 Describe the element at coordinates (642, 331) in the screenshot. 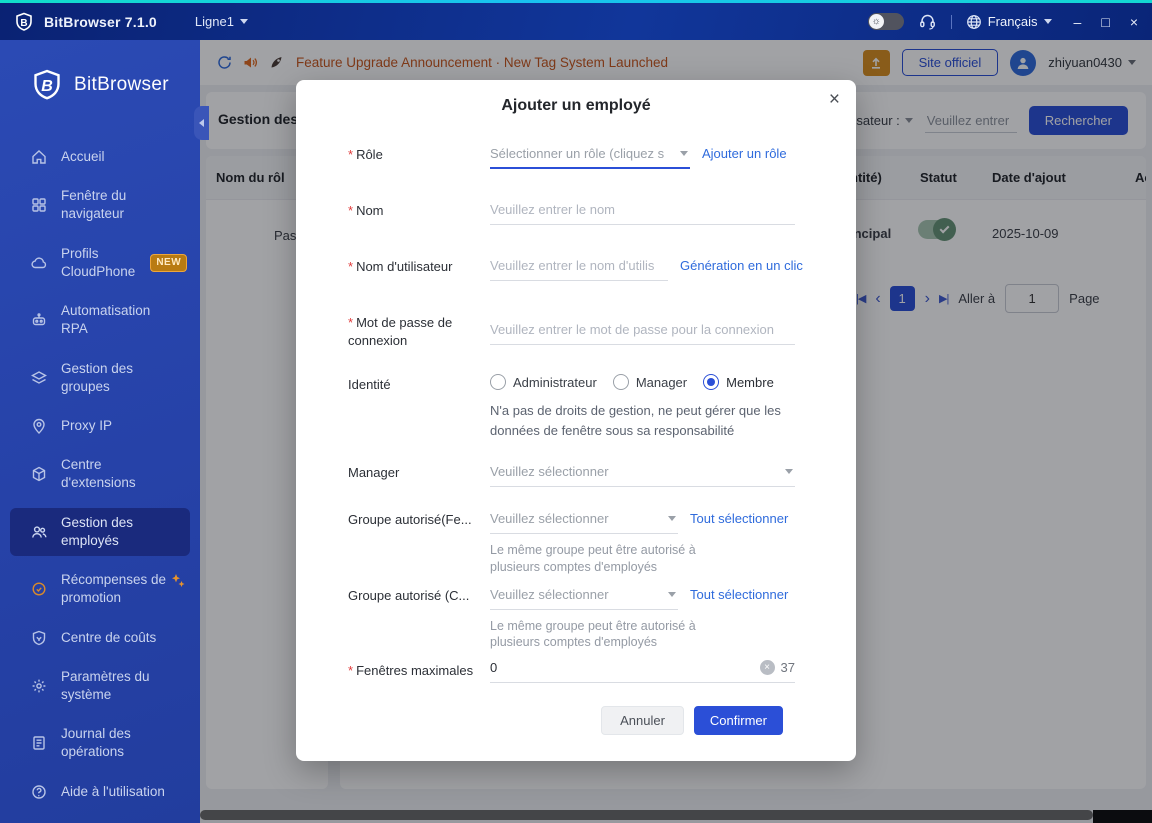

I see `password-input` at that location.